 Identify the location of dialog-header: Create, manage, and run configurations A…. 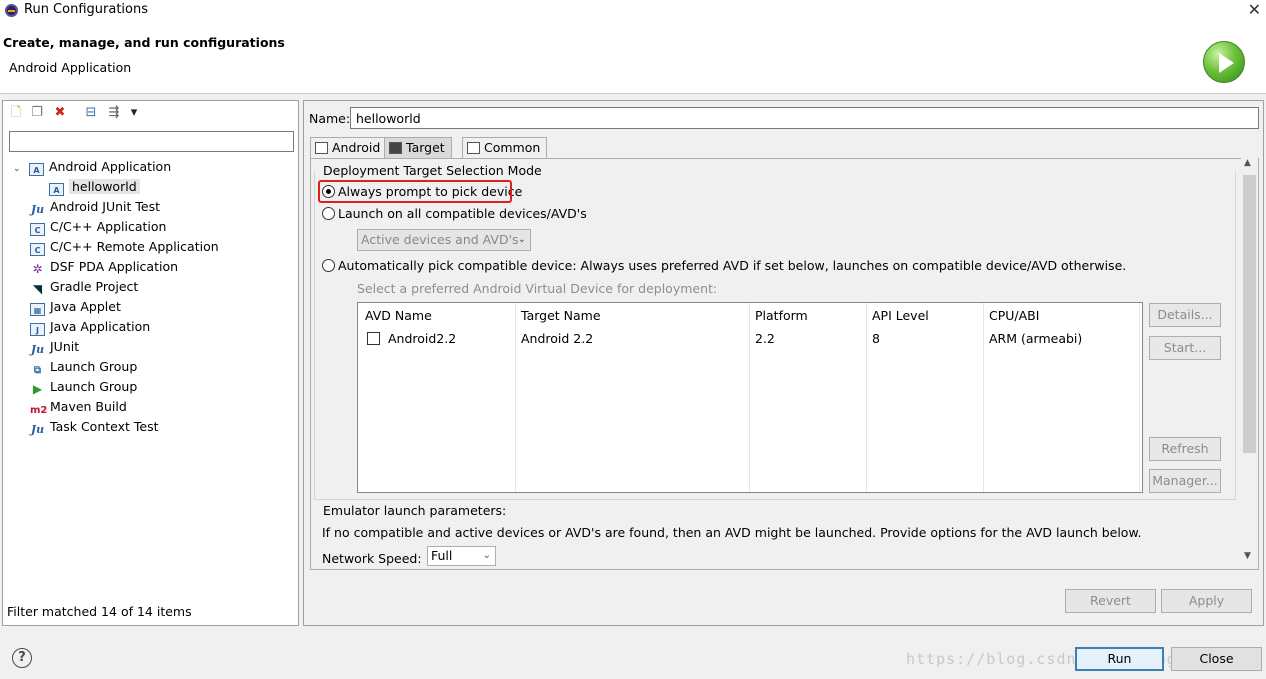
(633, 58).